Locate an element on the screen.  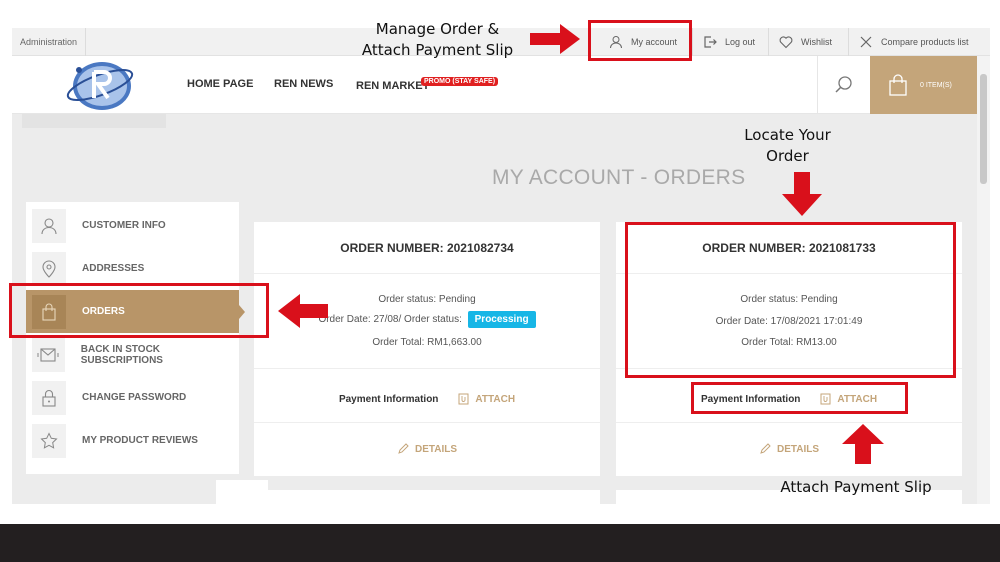
promo-badge: PROMO (STAY SAFE) is located at coordinates (460, 81).